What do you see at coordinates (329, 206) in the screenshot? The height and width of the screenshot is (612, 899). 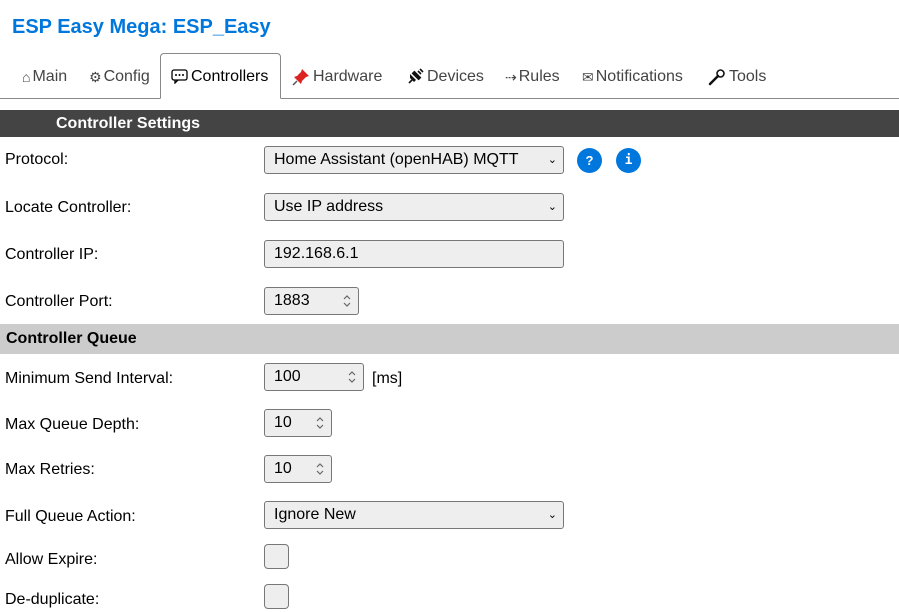 I see `locate-controller-value: Use IP address` at bounding box center [329, 206].